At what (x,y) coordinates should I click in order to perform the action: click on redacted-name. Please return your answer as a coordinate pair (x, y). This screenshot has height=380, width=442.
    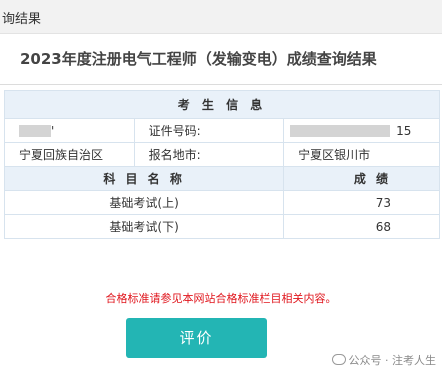
    Looking at the image, I should click on (35, 131).